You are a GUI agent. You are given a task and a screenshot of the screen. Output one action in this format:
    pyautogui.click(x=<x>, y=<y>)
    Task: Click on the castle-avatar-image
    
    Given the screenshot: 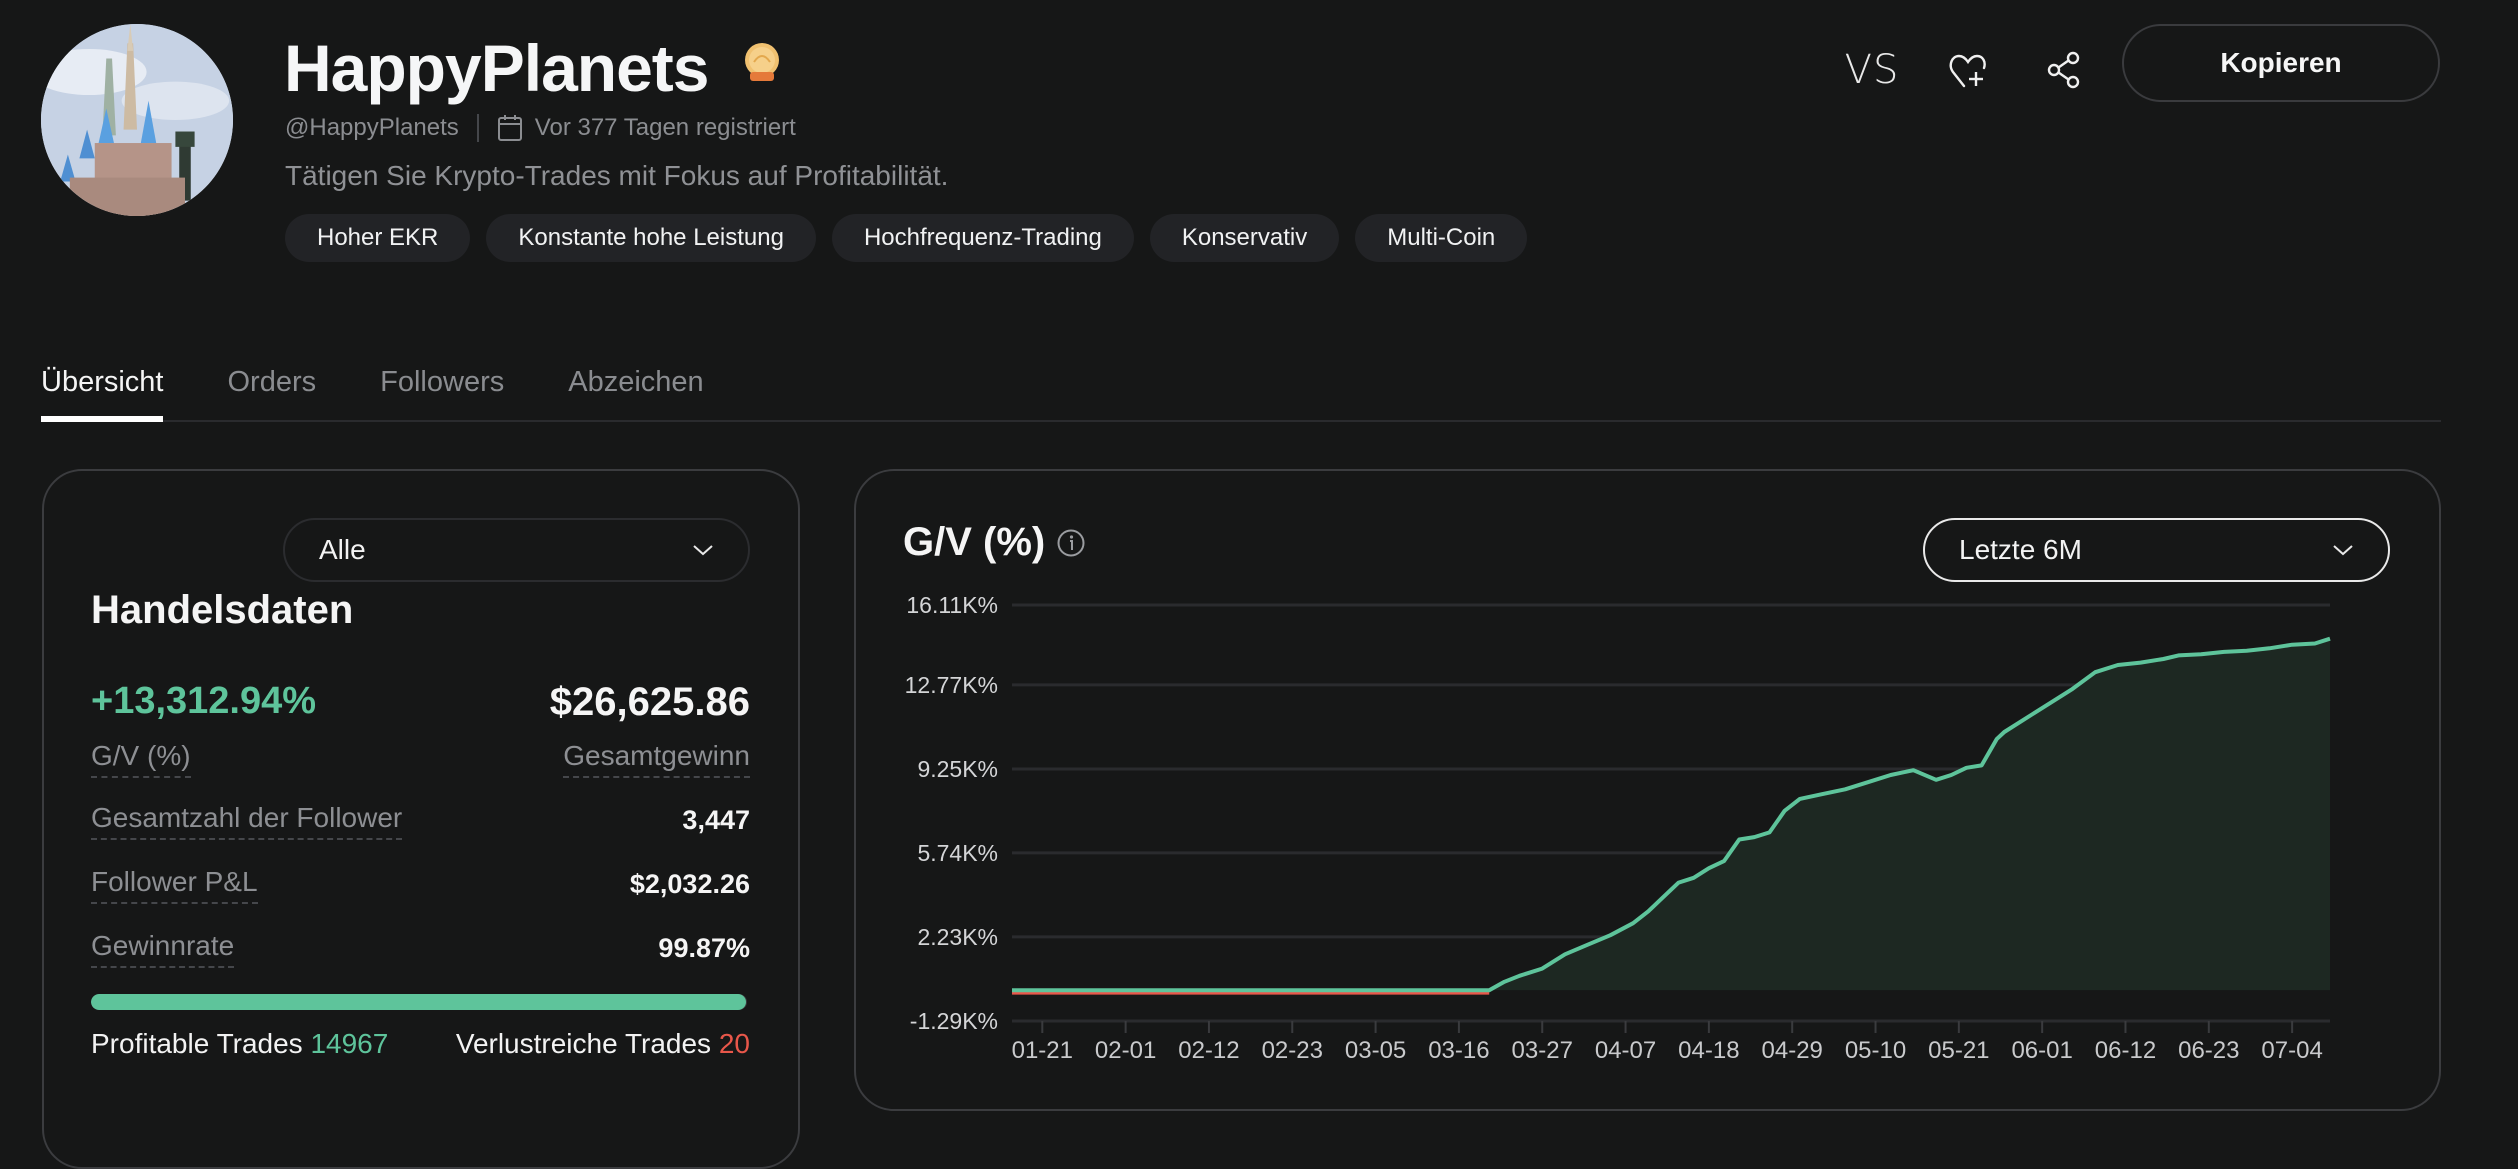 What is the action you would take?
    pyautogui.click(x=137, y=120)
    